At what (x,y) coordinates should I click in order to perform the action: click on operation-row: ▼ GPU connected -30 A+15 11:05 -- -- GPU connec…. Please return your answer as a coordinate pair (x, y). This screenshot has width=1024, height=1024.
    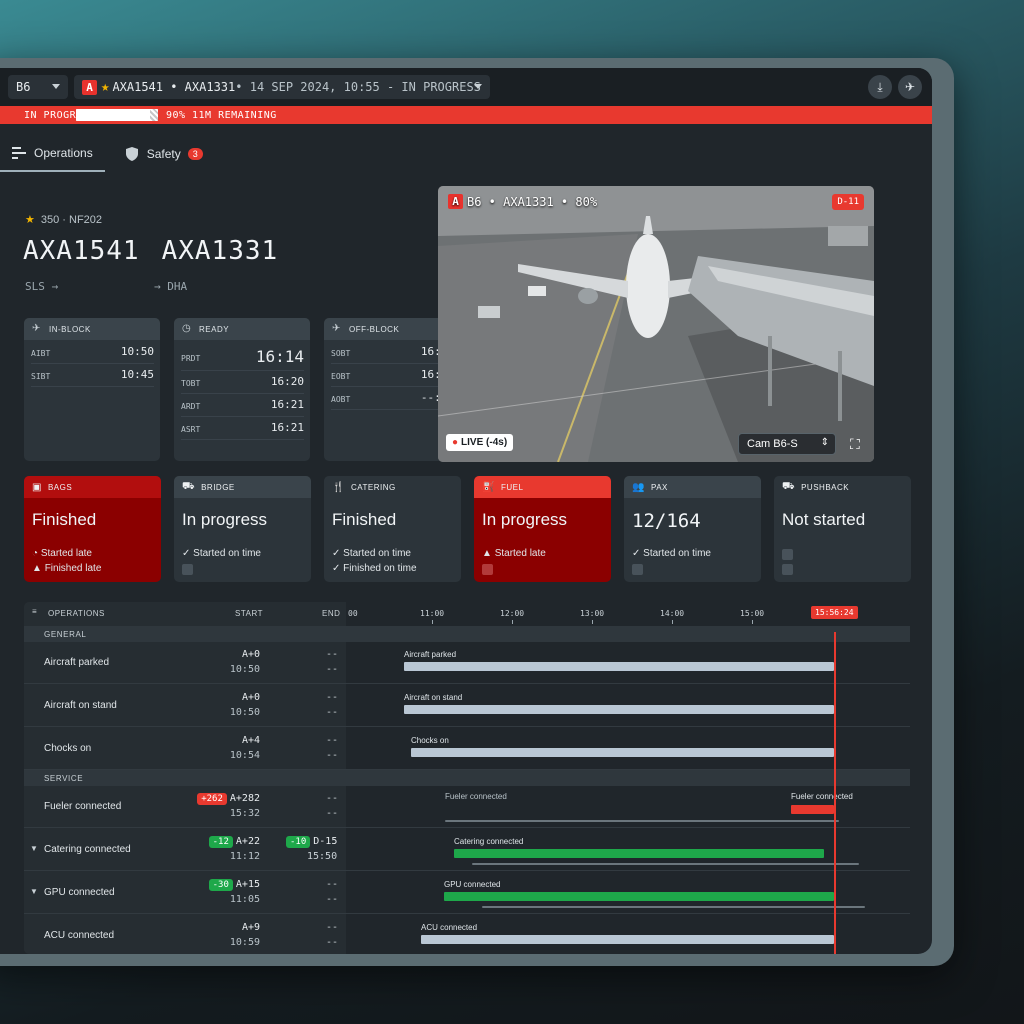
    Looking at the image, I should click on (467, 893).